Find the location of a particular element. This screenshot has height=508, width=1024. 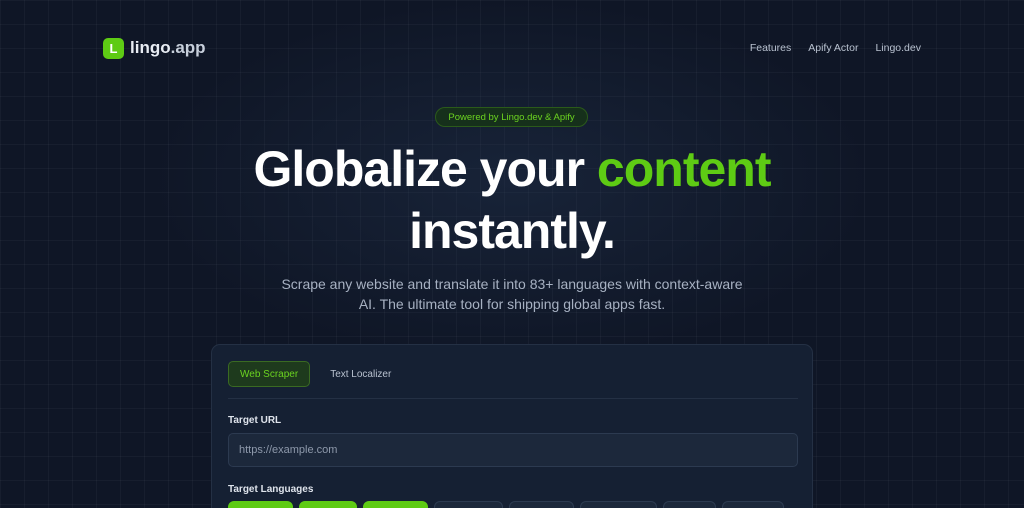

nav-link-features: Features is located at coordinates (770, 48).